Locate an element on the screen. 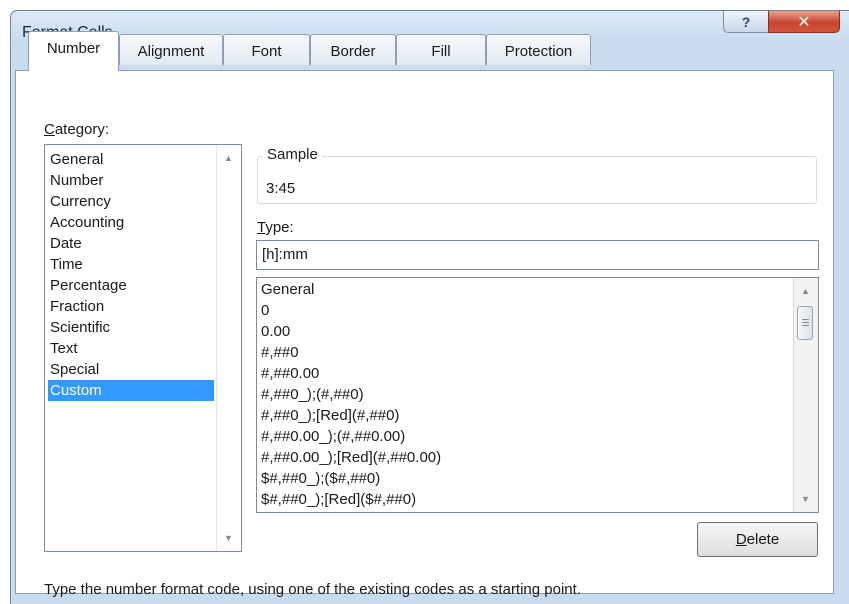 The image size is (849, 604). tab-border: Border is located at coordinates (353, 49).